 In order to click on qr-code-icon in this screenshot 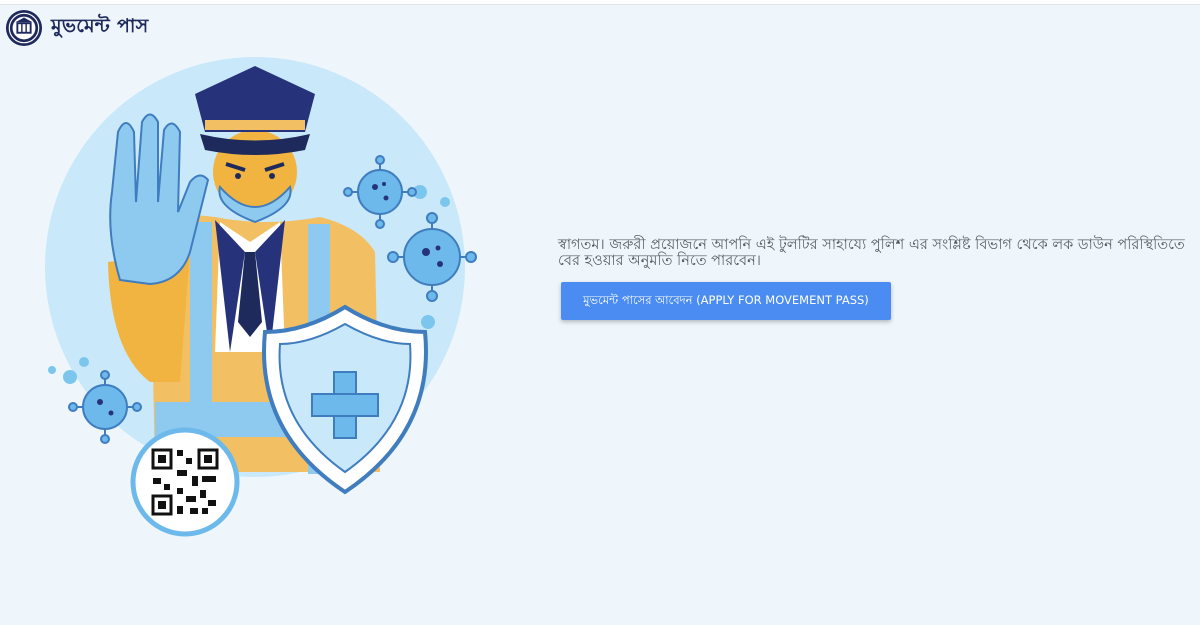, I will do `click(185, 482)`.